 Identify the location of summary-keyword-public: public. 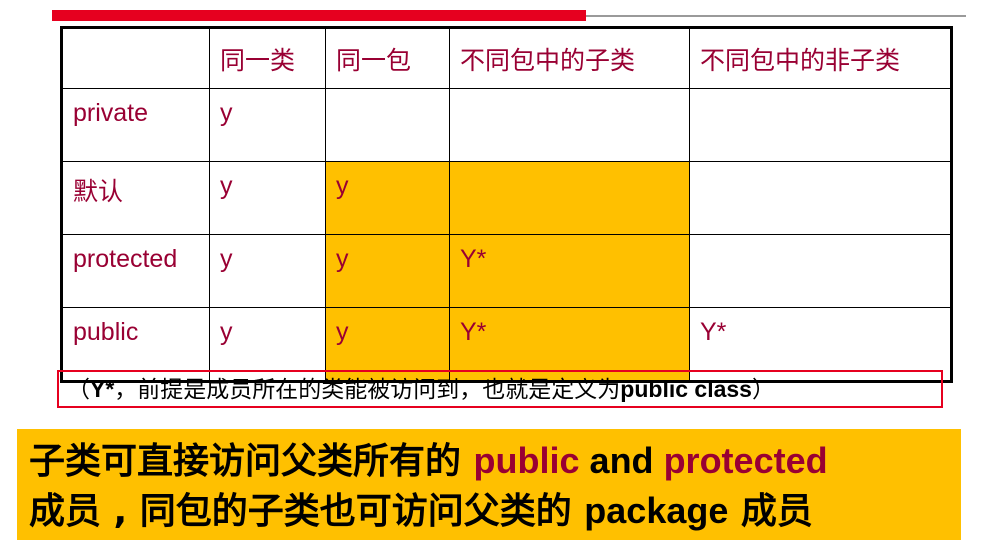
(526, 460).